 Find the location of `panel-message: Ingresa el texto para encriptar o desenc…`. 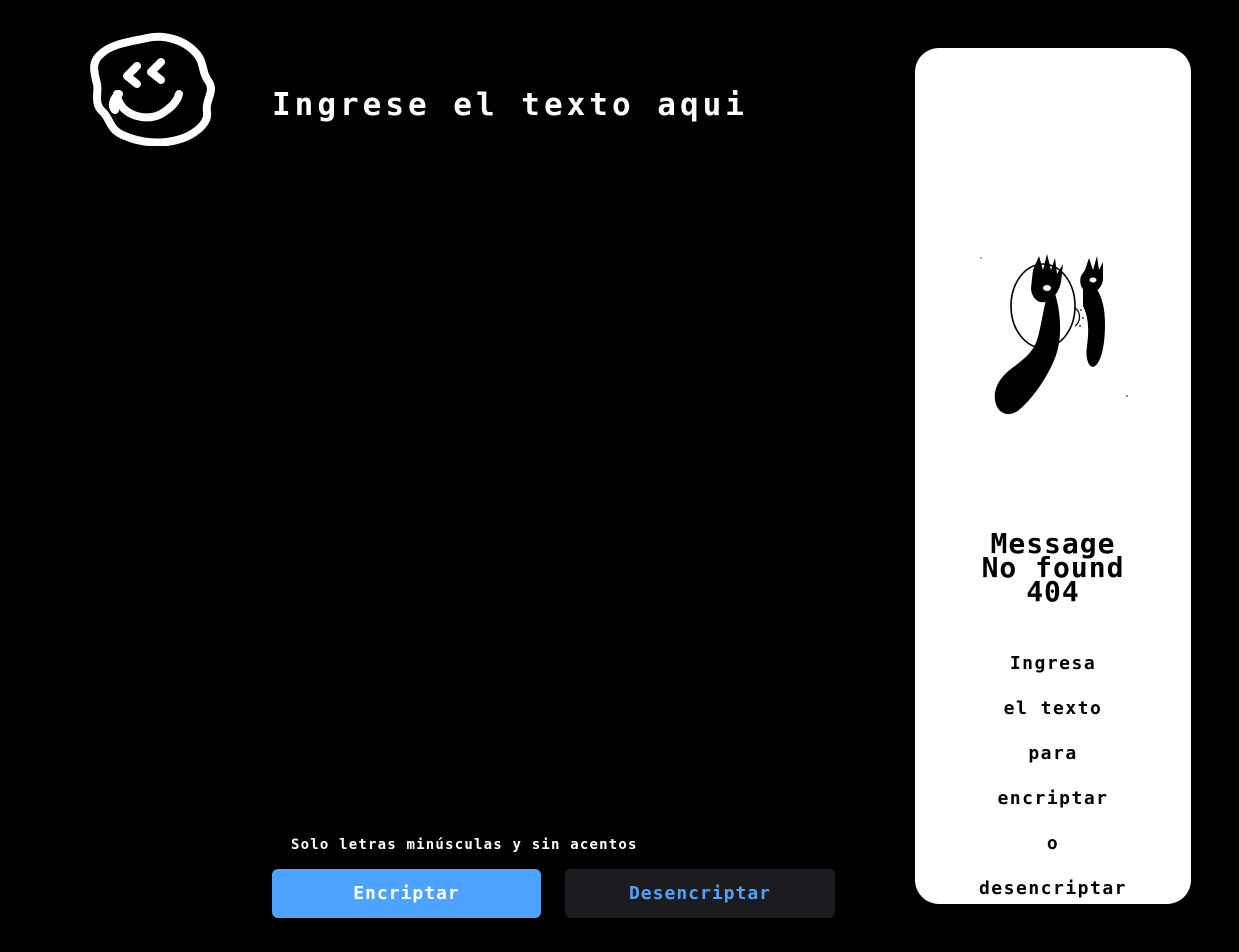

panel-message: Ingresa el texto para encriptar o desenc… is located at coordinates (1053, 776).